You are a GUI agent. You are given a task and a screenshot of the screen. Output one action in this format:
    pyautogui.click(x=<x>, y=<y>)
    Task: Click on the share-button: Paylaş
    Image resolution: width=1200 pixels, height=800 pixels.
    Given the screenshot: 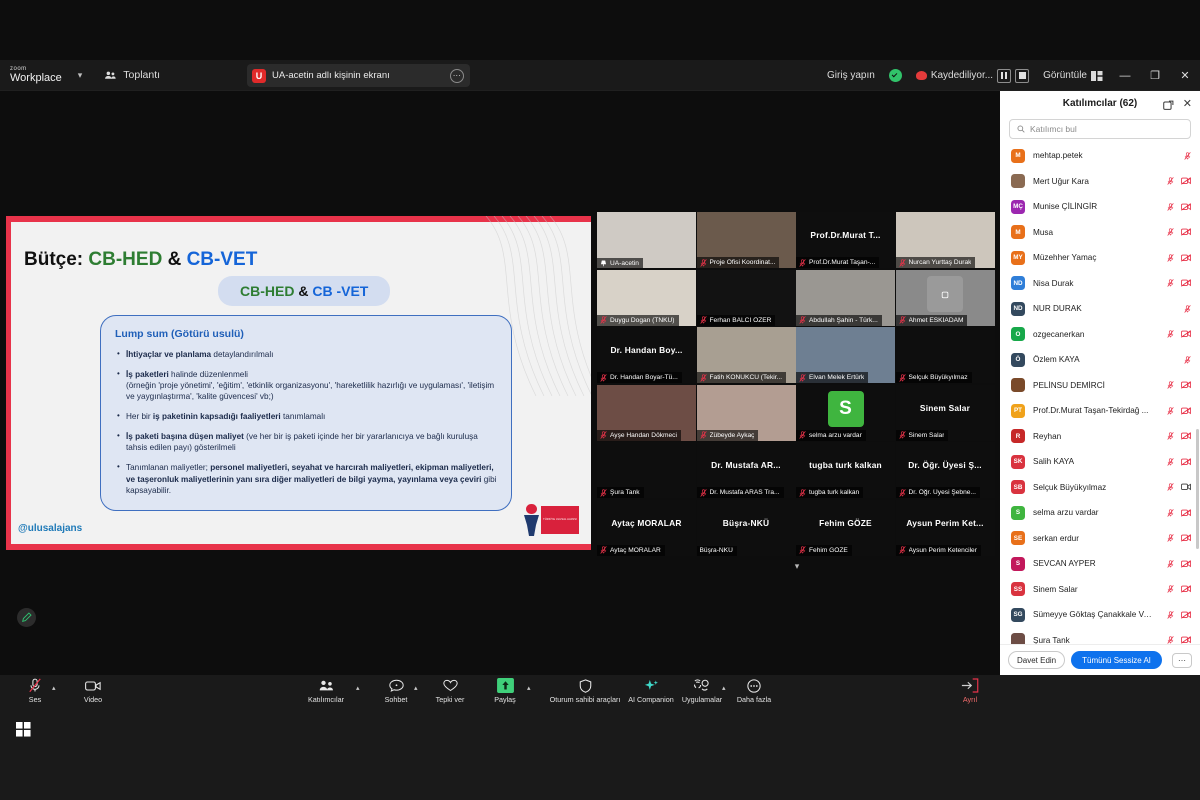 What is the action you would take?
    pyautogui.click(x=505, y=691)
    